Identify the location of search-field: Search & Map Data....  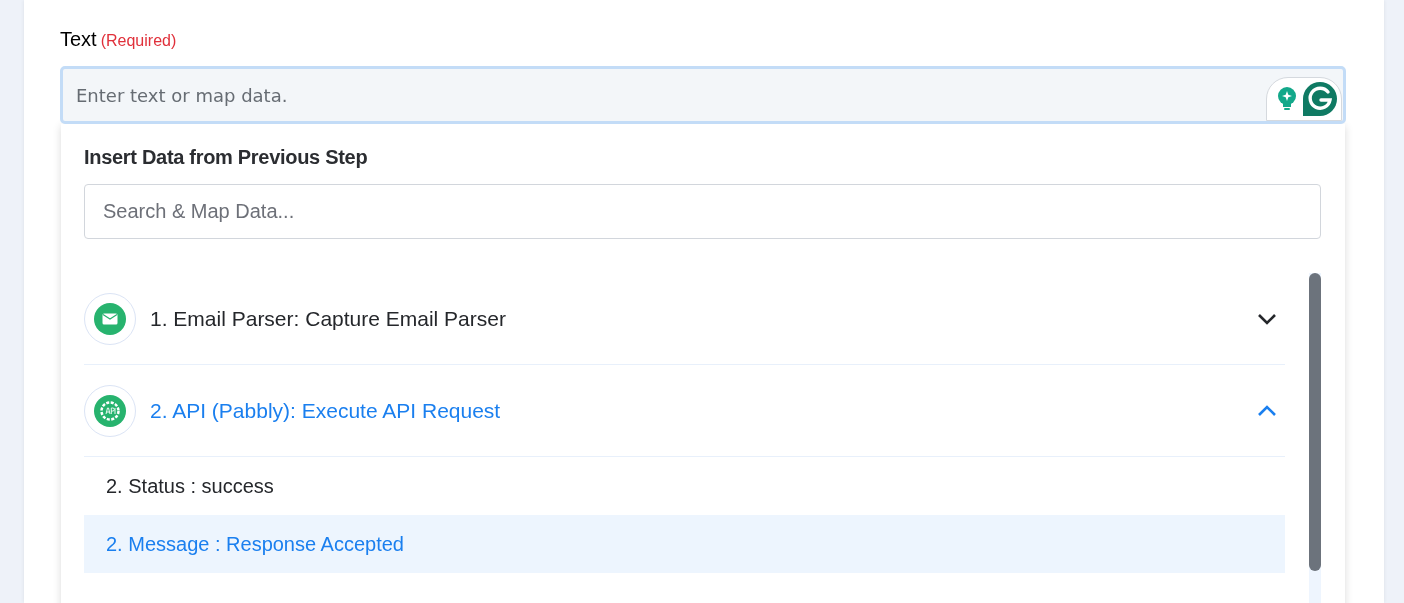
(702, 211).